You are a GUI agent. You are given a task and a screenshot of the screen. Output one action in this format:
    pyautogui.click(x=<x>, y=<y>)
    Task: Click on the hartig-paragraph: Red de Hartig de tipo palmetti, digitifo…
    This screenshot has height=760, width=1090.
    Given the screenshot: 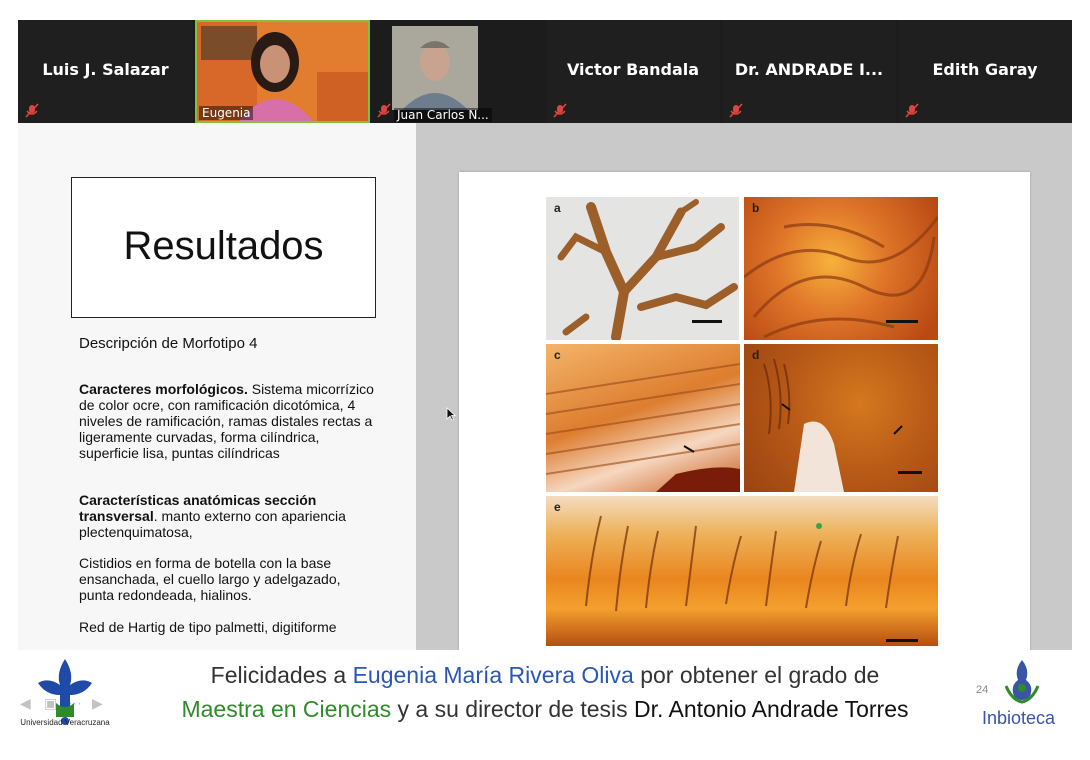 What is the action you would take?
    pyautogui.click(x=208, y=627)
    